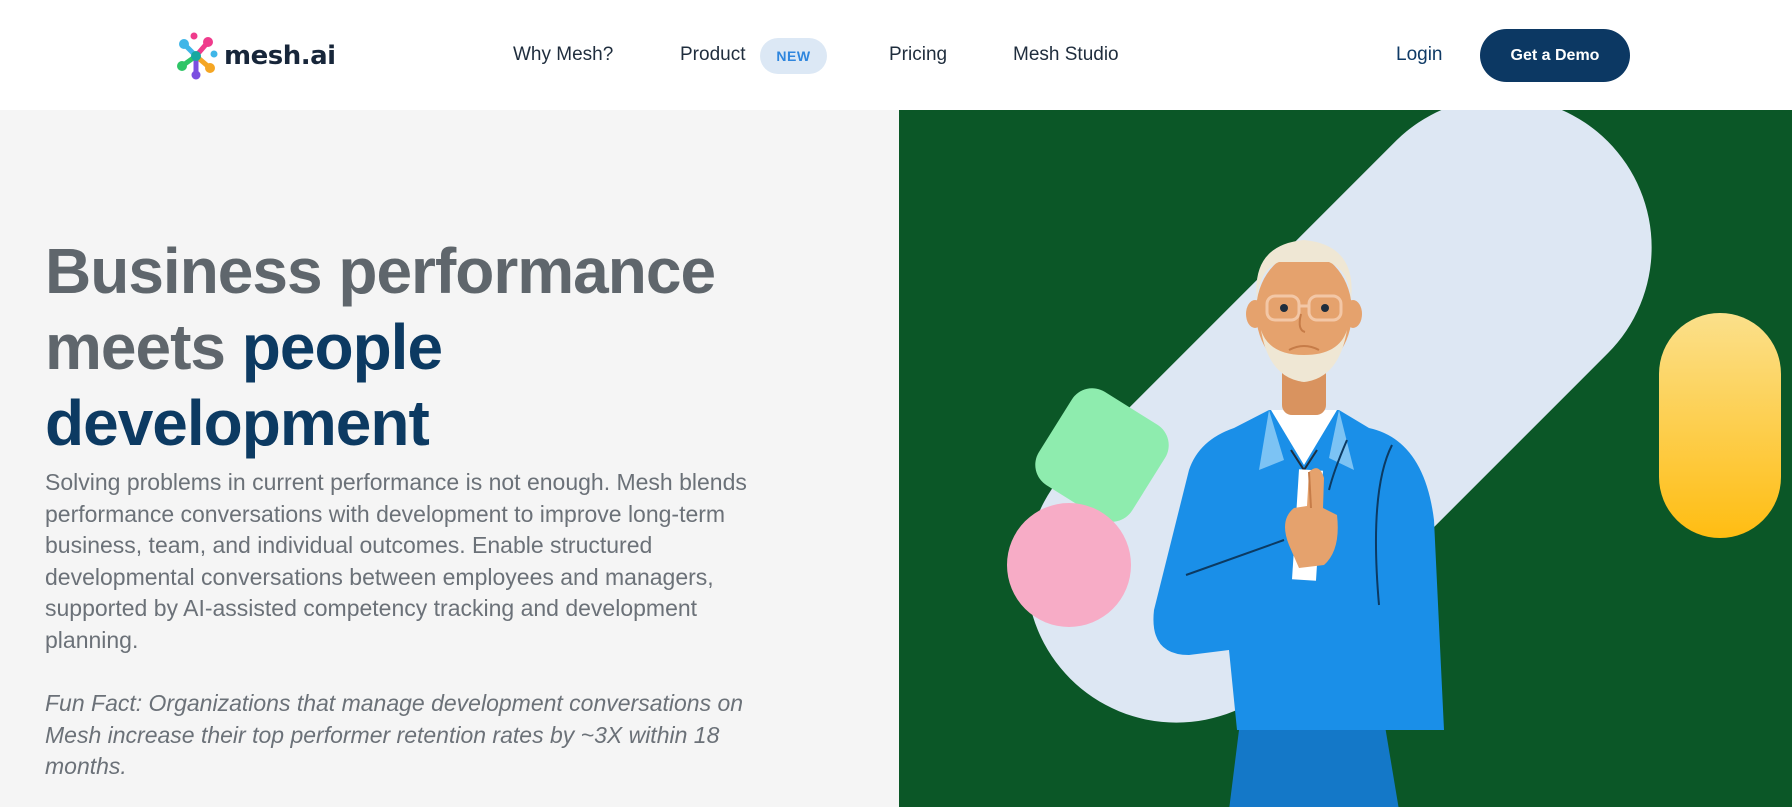 This screenshot has height=807, width=1792. What do you see at coordinates (1419, 55) in the screenshot?
I see `login-link: Login` at bounding box center [1419, 55].